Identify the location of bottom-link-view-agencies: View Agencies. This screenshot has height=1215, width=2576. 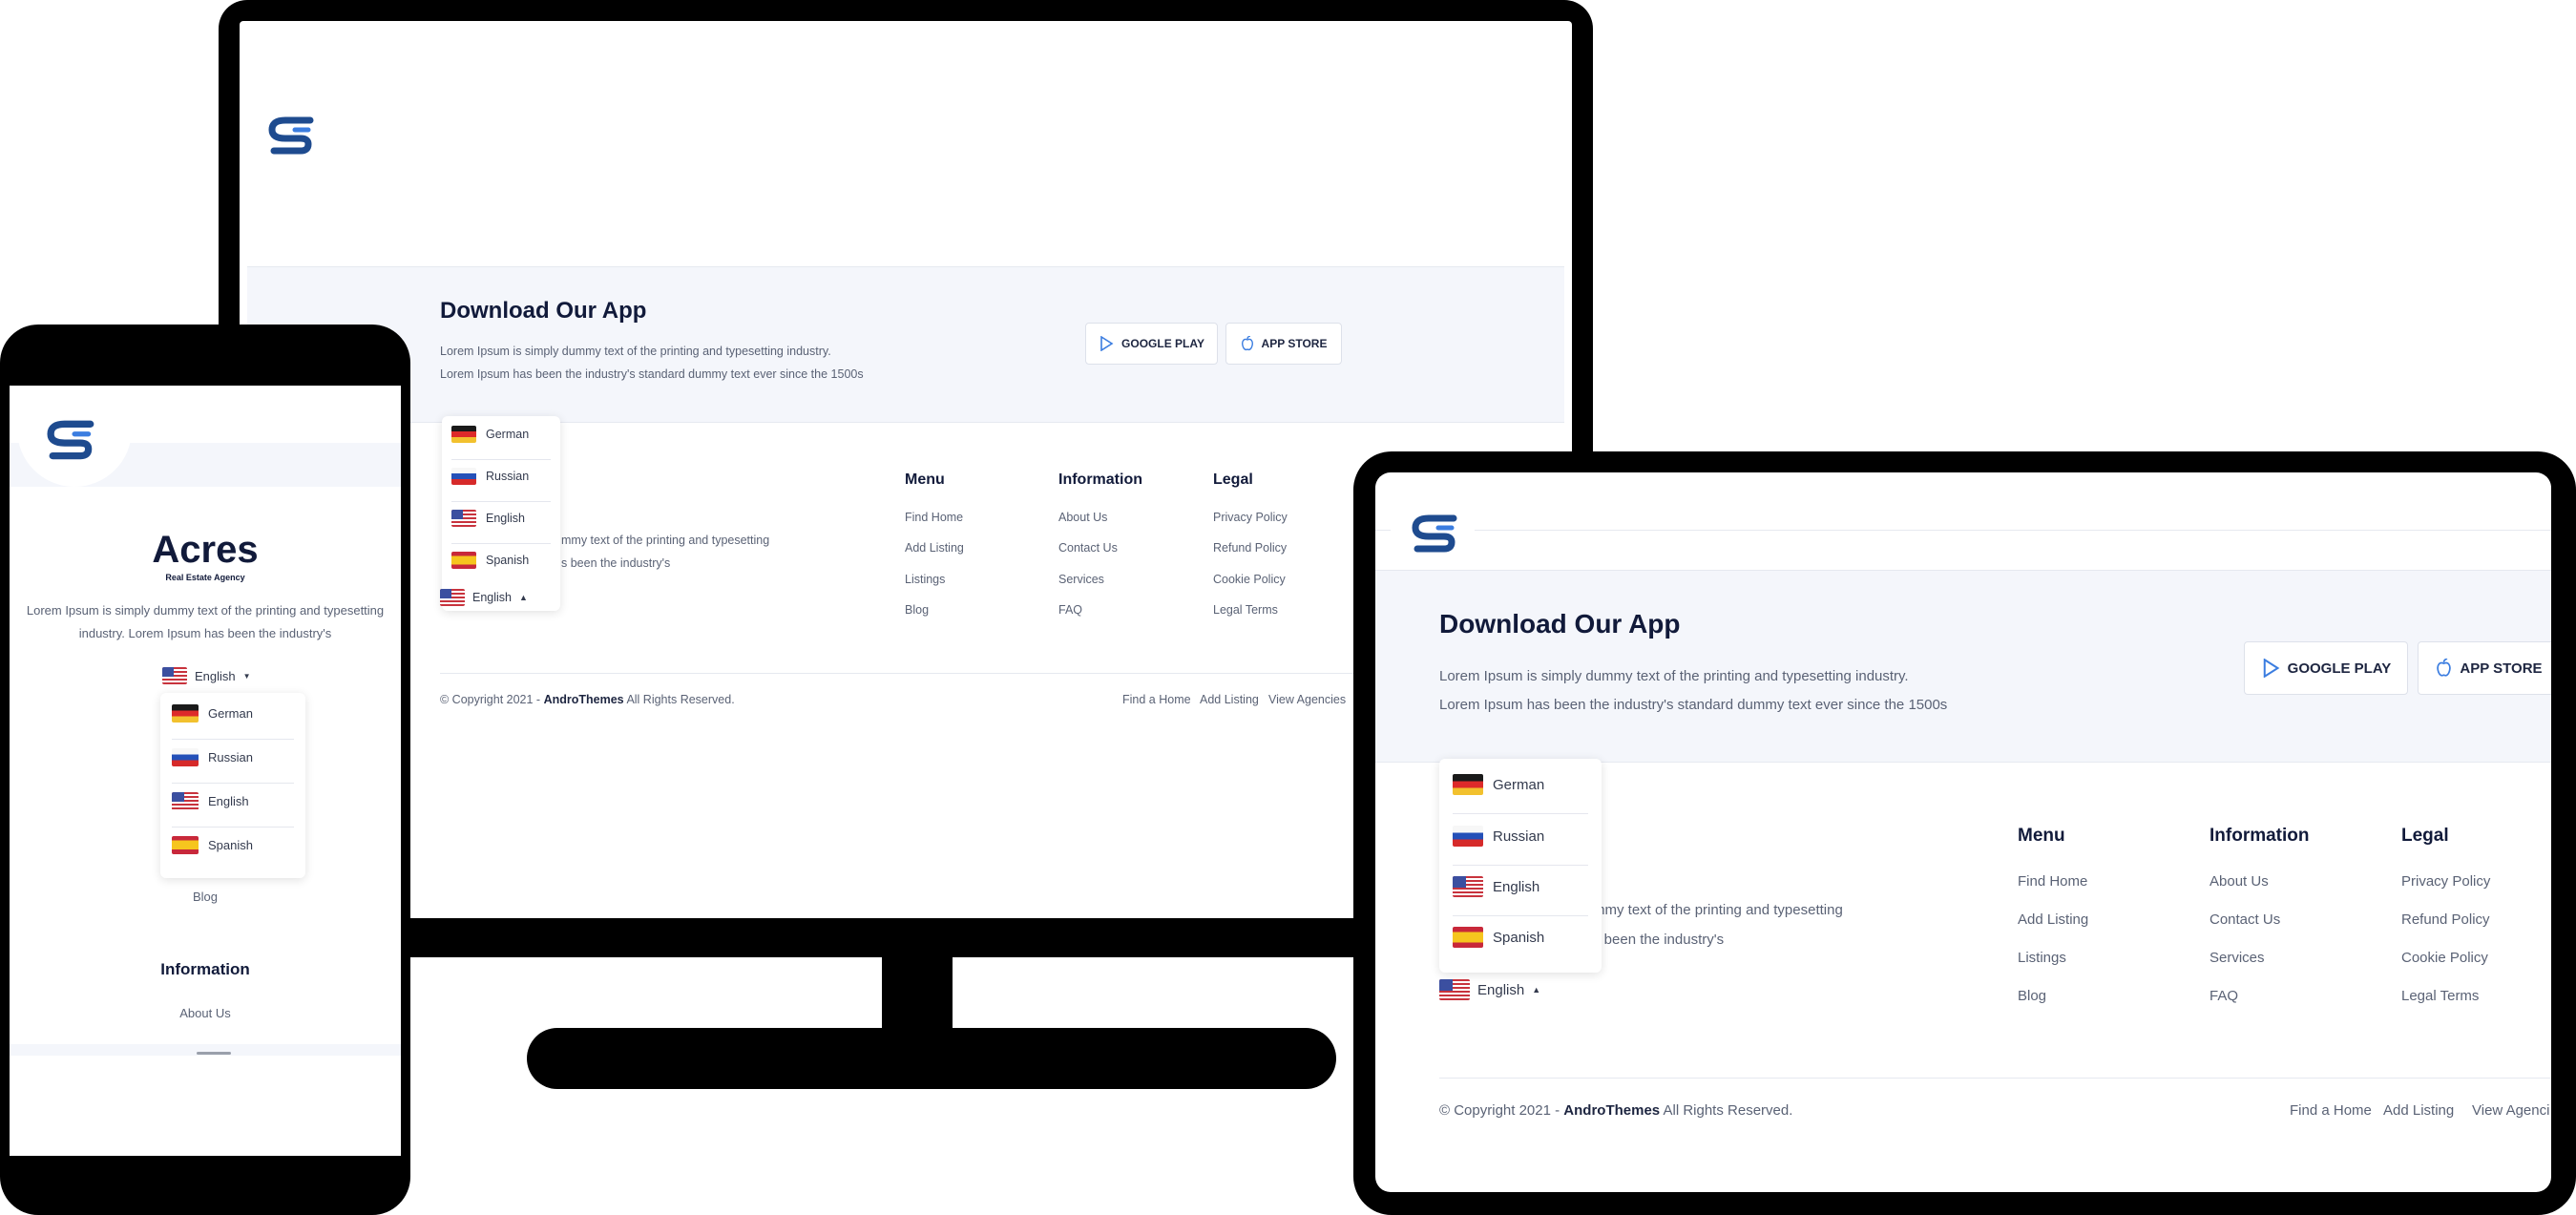
(1307, 699).